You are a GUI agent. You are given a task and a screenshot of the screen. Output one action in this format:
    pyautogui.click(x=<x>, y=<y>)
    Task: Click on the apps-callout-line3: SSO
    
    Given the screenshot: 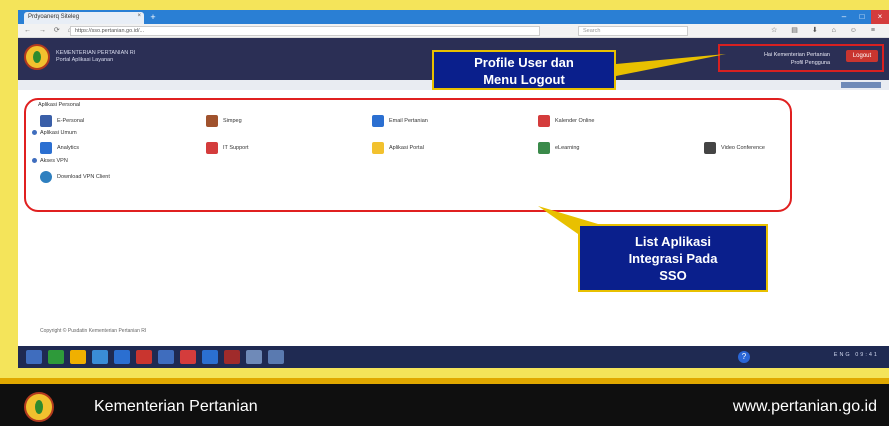 What is the action you would take?
    pyautogui.click(x=673, y=275)
    